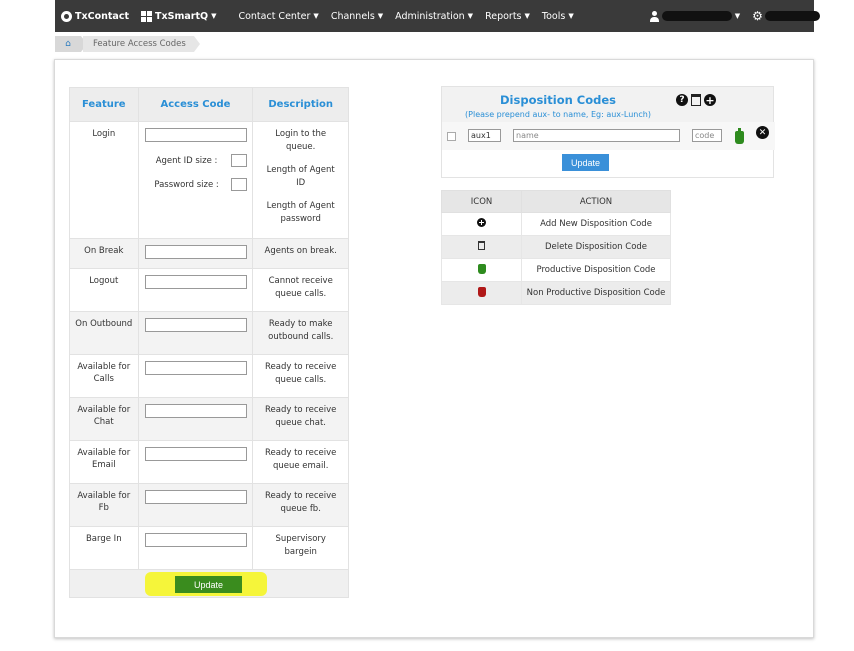 The image size is (854, 651). What do you see at coordinates (596, 247) in the screenshot?
I see `legend-action: Delete Disposition Code` at bounding box center [596, 247].